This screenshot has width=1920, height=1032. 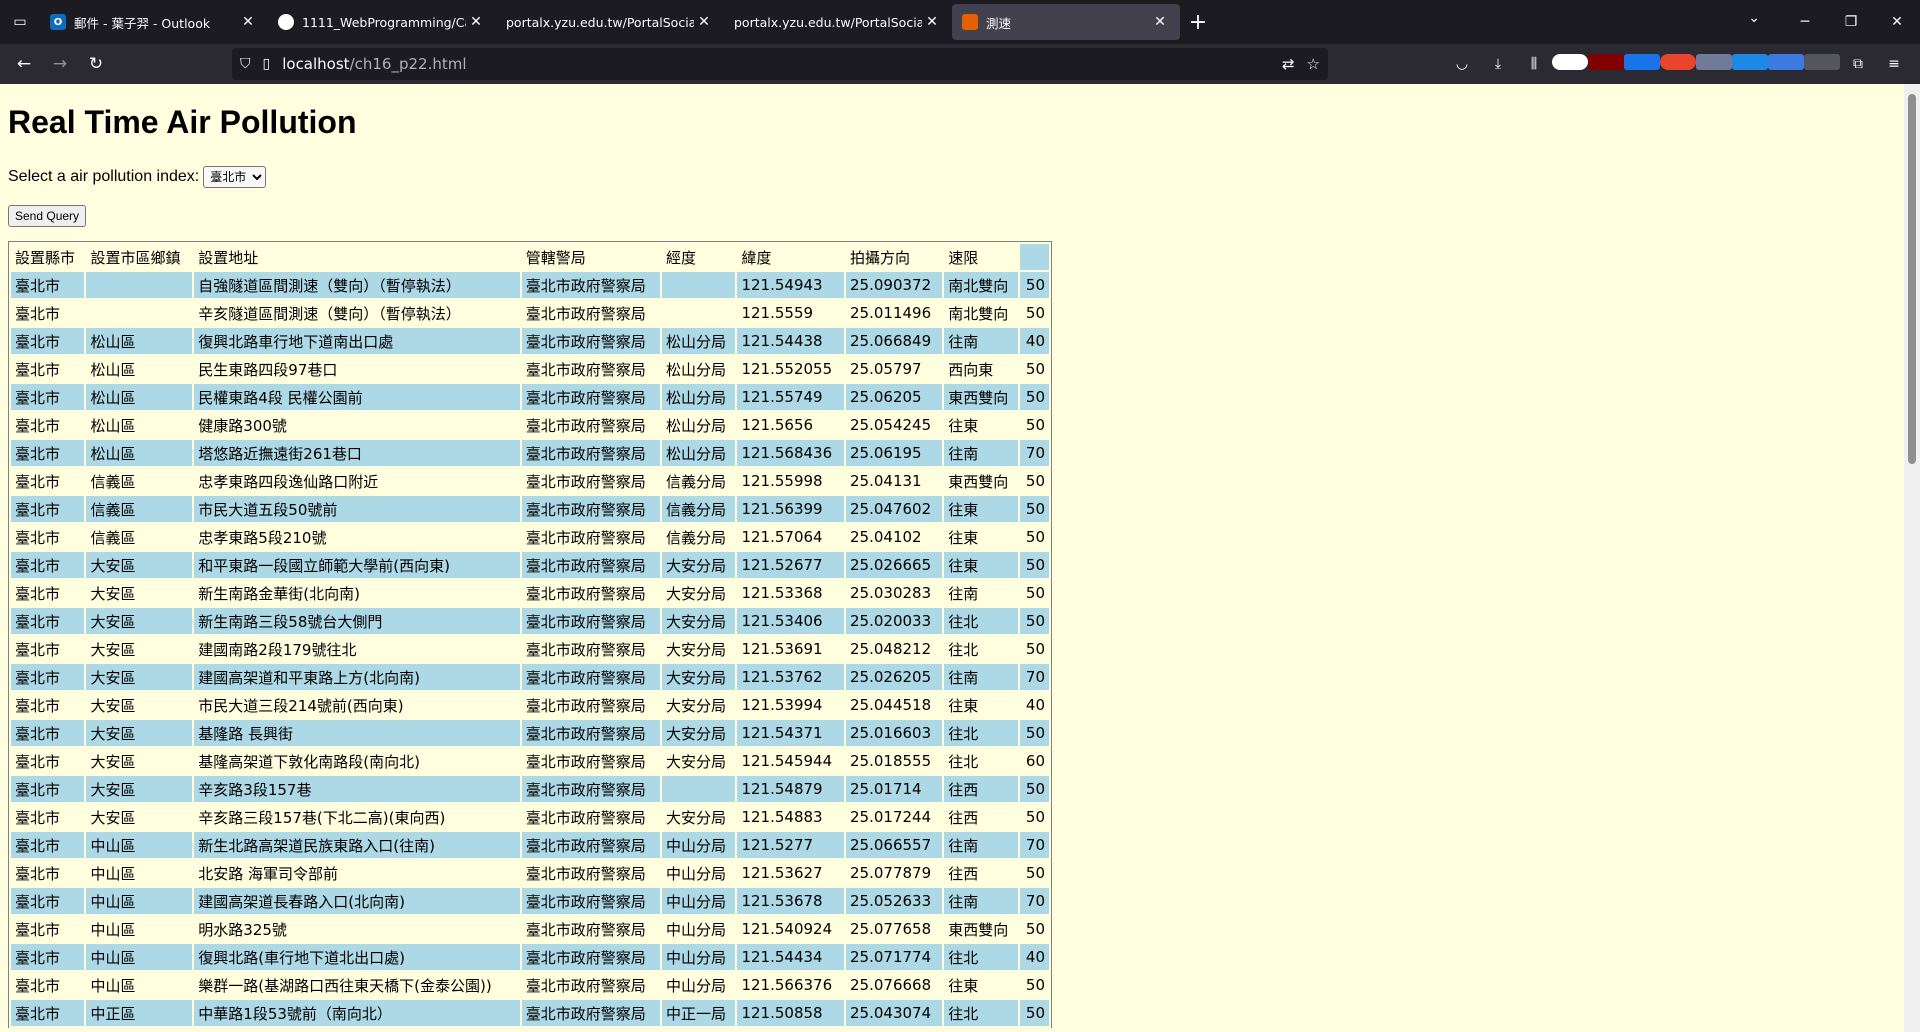 I want to click on table-cell: 中正區, so click(x=139, y=1013).